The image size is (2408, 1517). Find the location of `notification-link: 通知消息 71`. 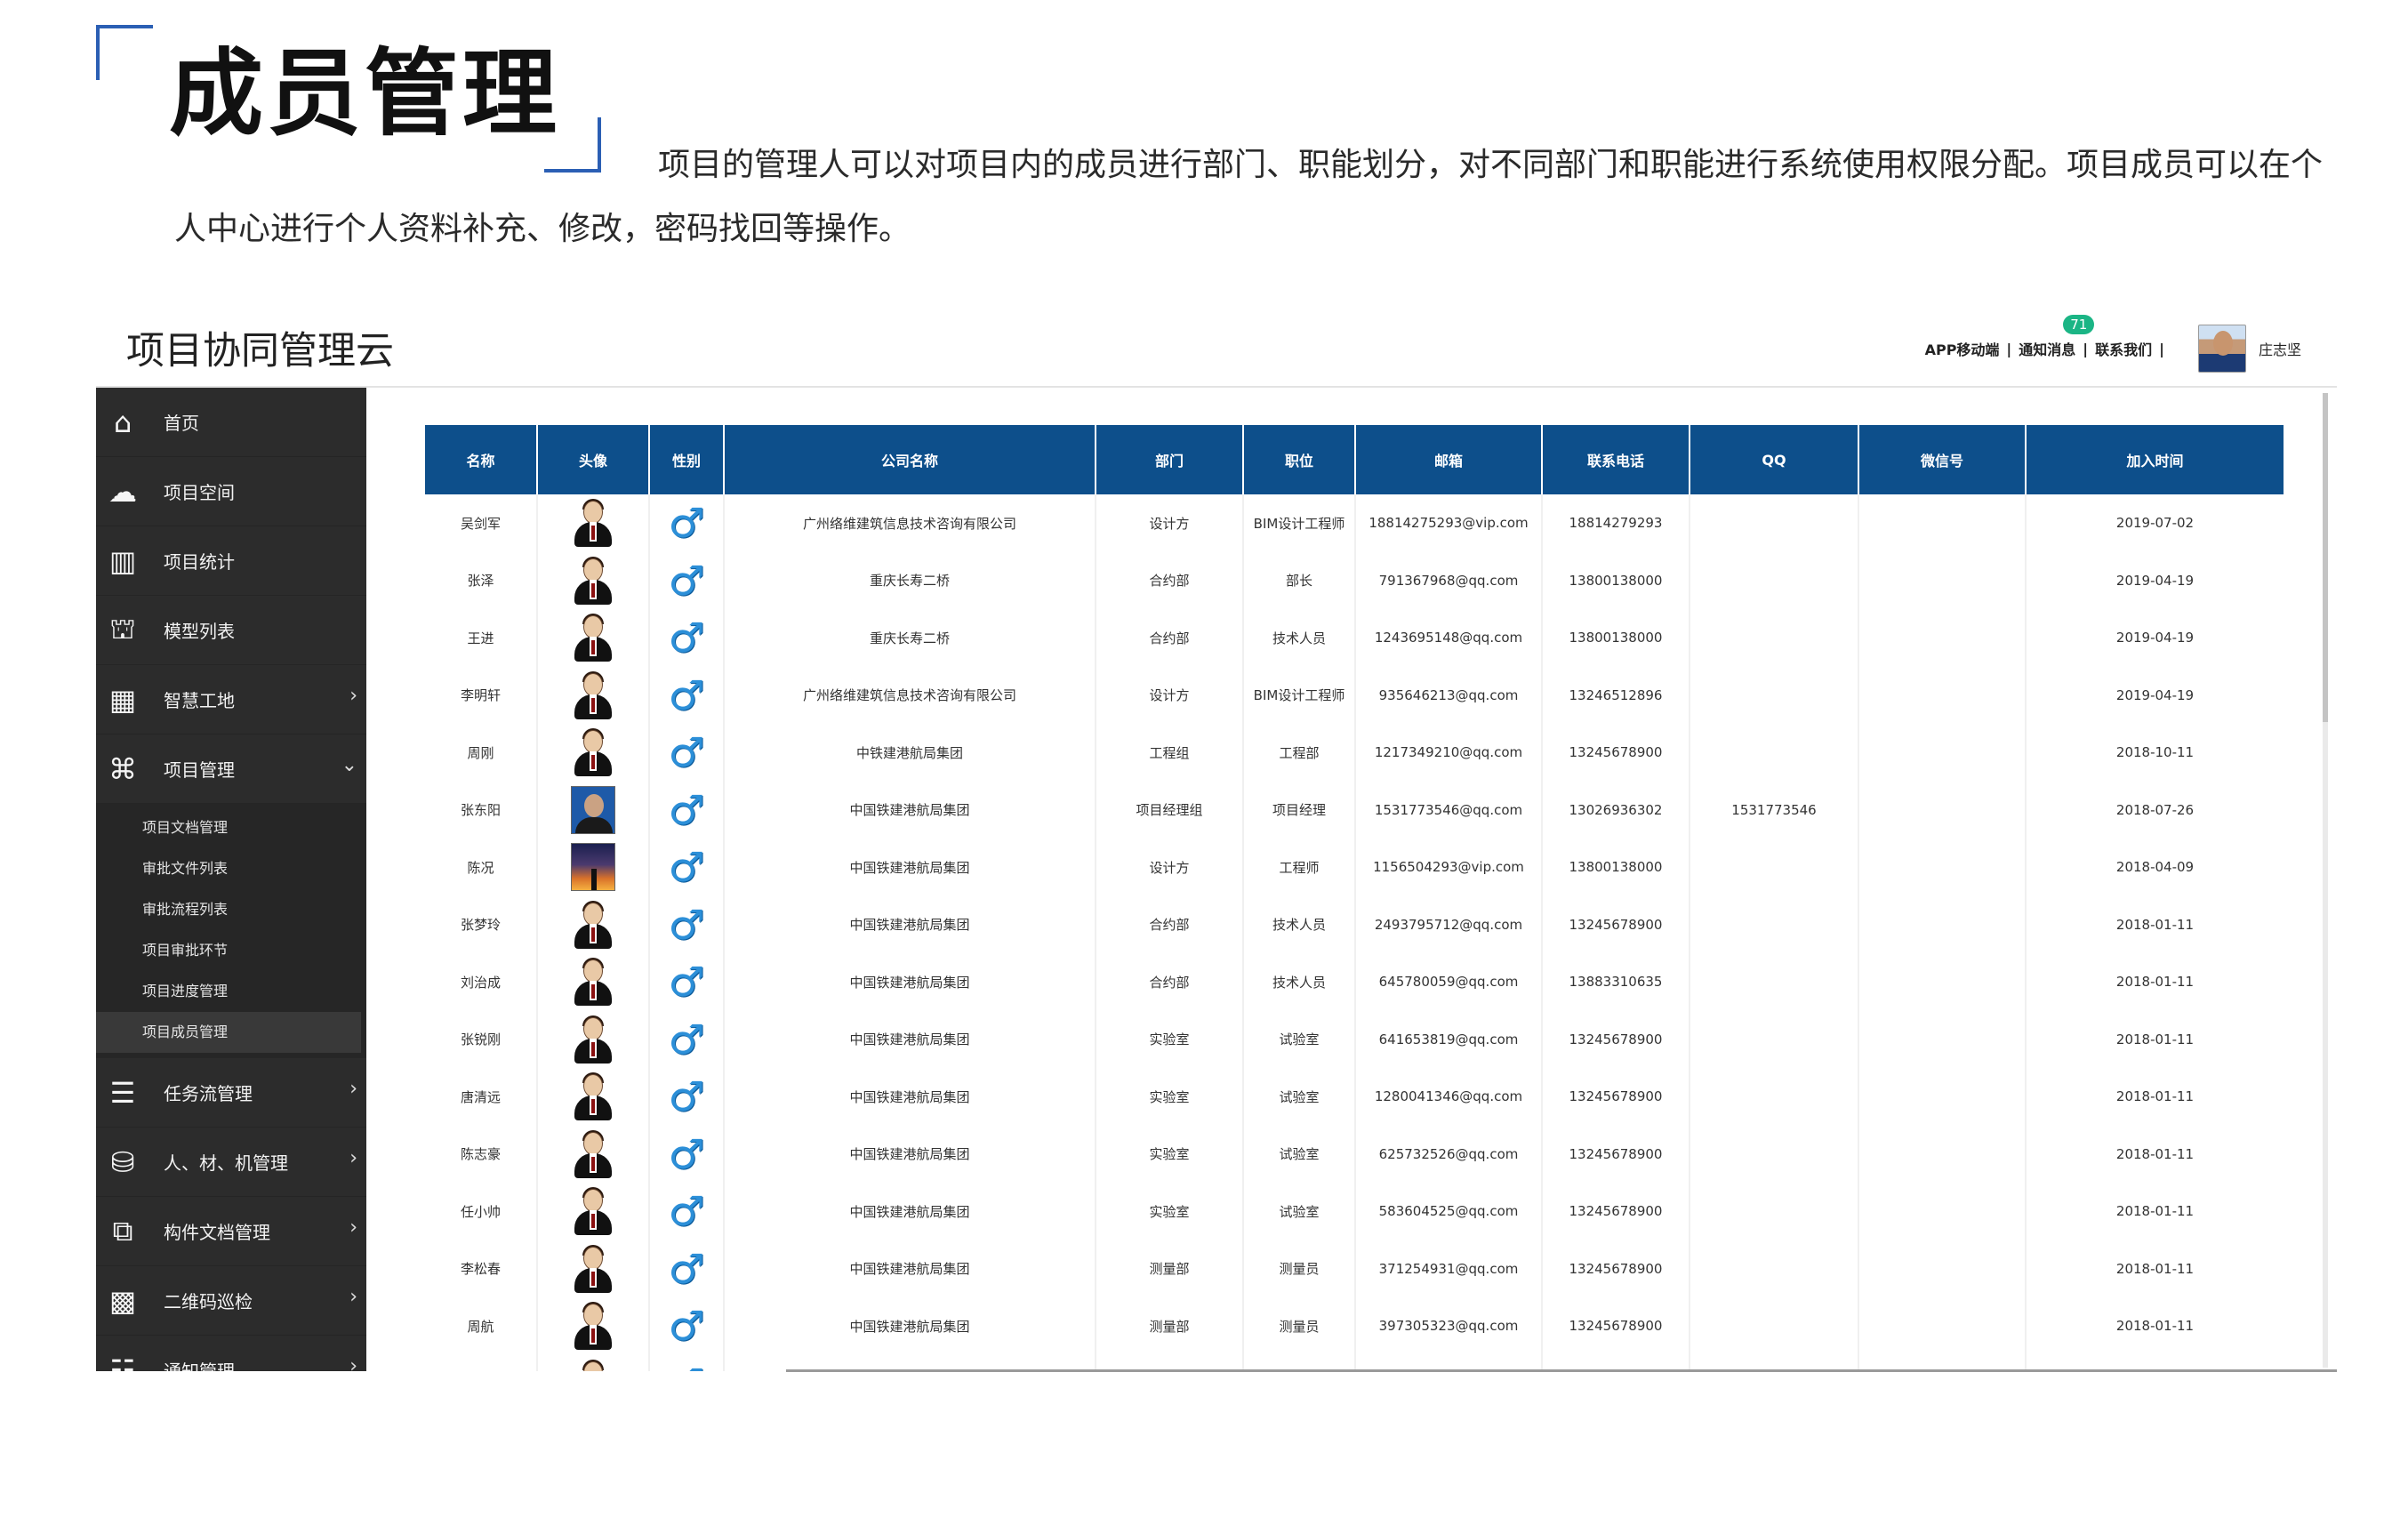

notification-link: 通知消息 71 is located at coordinates (2057, 337).